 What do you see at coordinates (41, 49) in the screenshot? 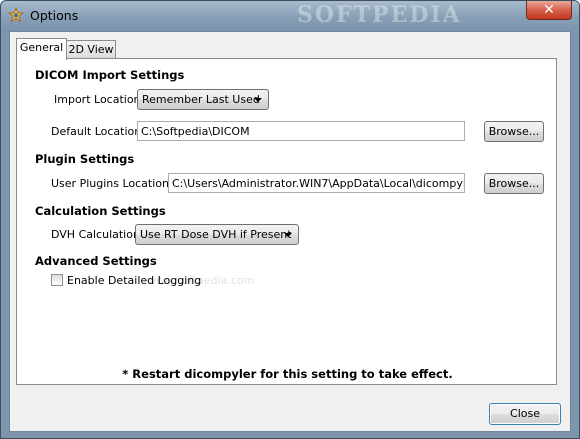
I see `tab-general: General` at bounding box center [41, 49].